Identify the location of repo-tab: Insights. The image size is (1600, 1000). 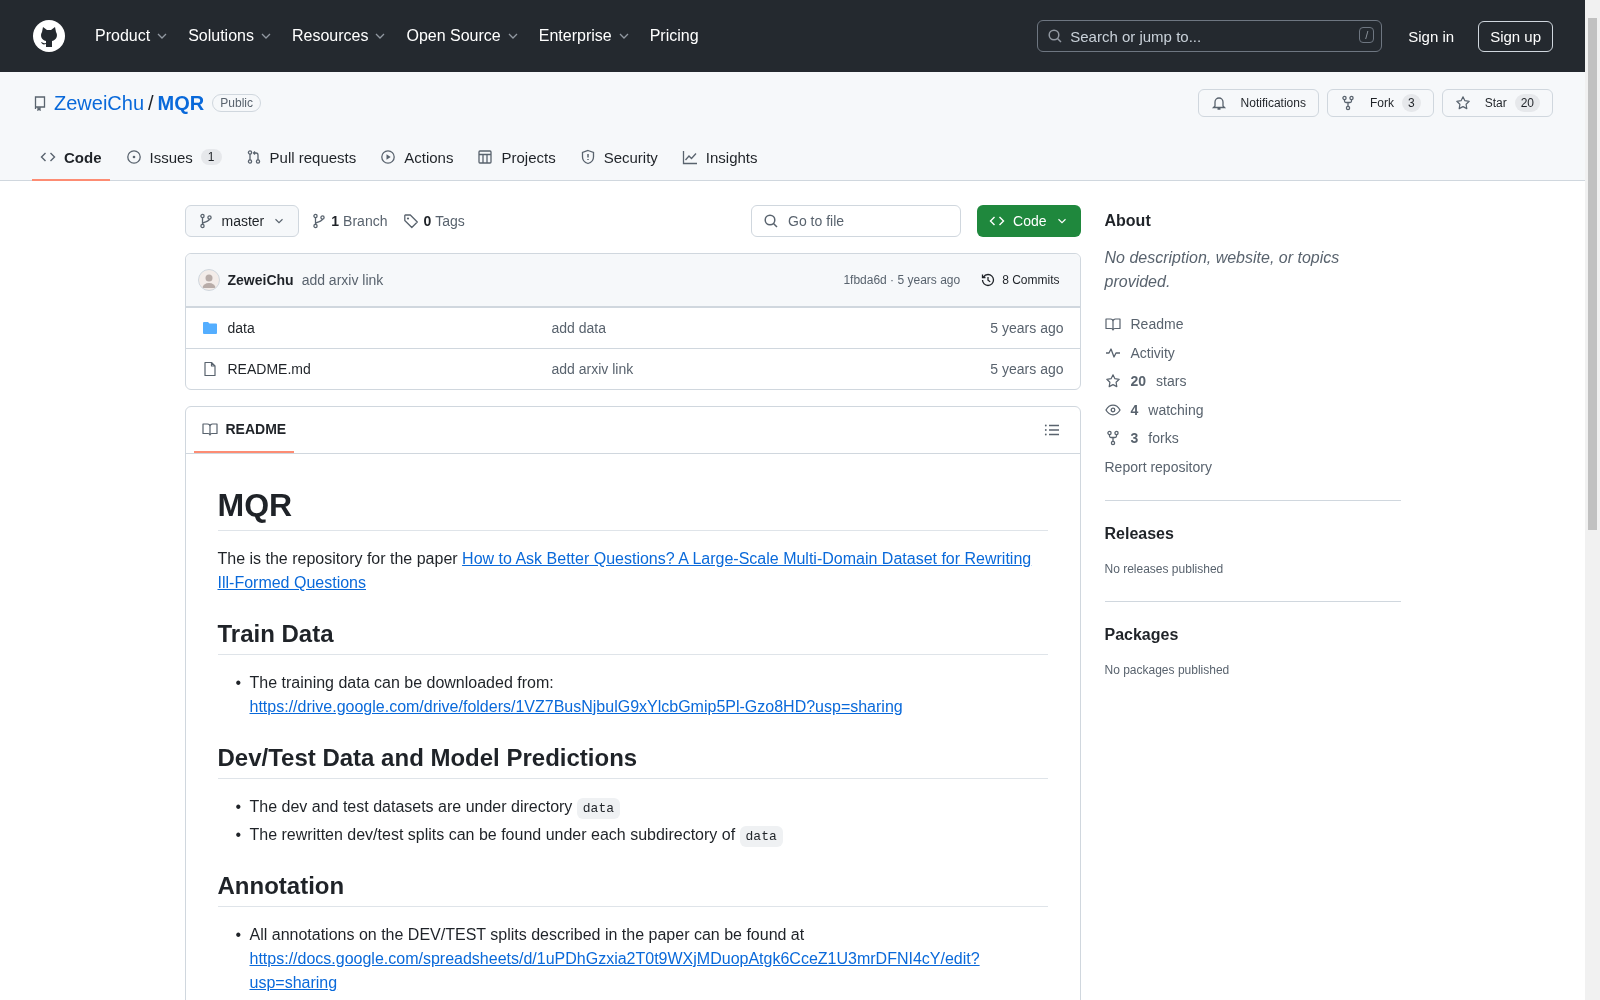
(719, 158).